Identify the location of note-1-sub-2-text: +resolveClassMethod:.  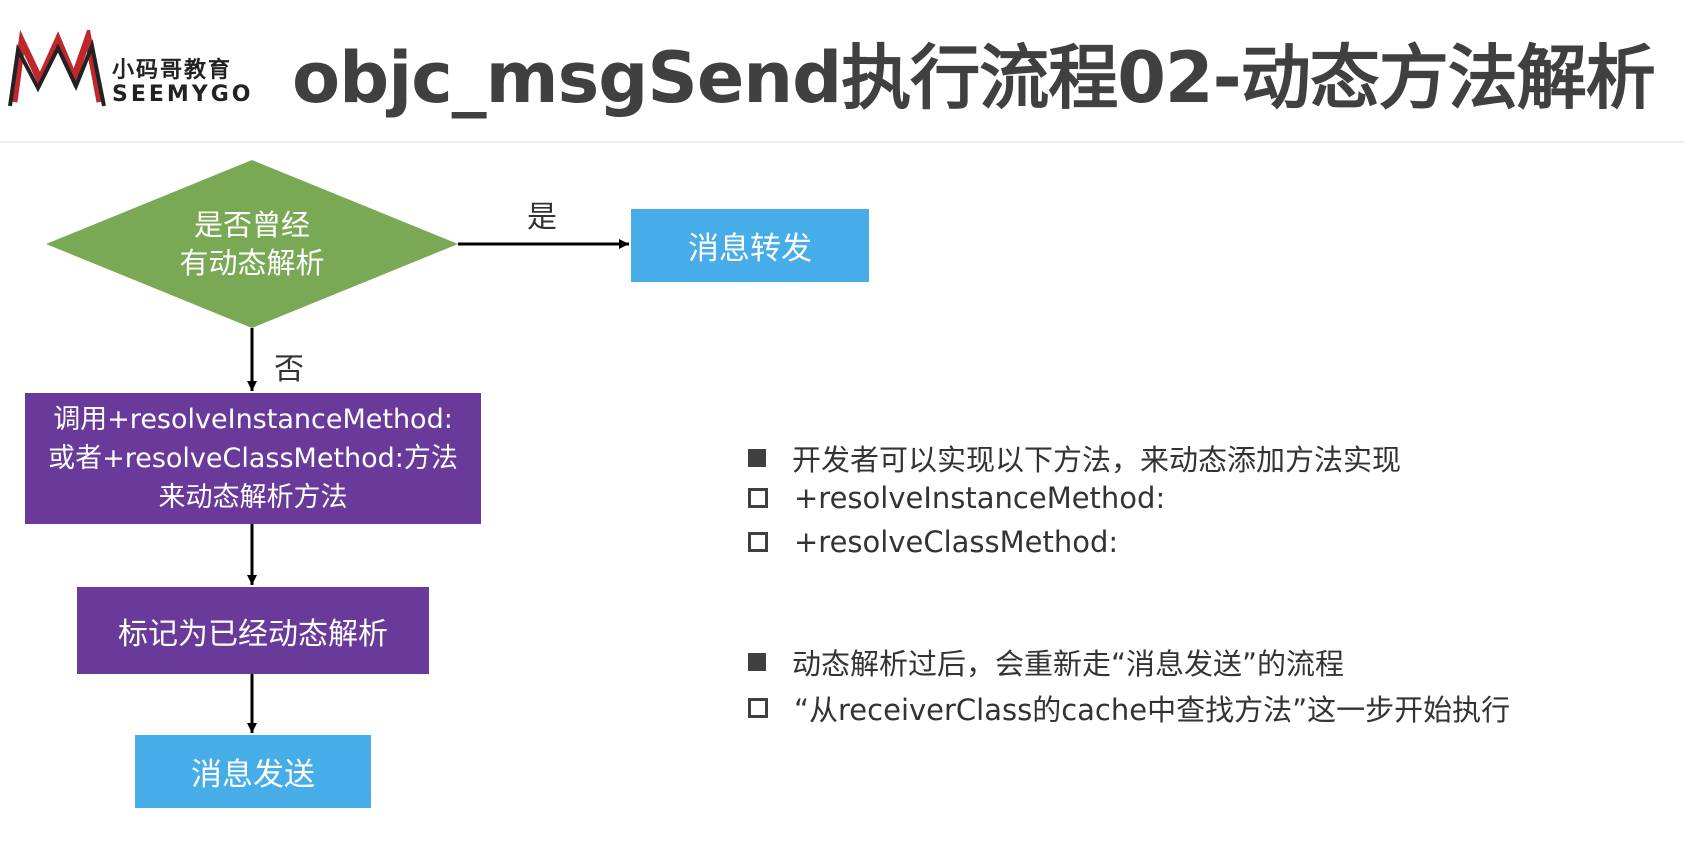
(956, 542).